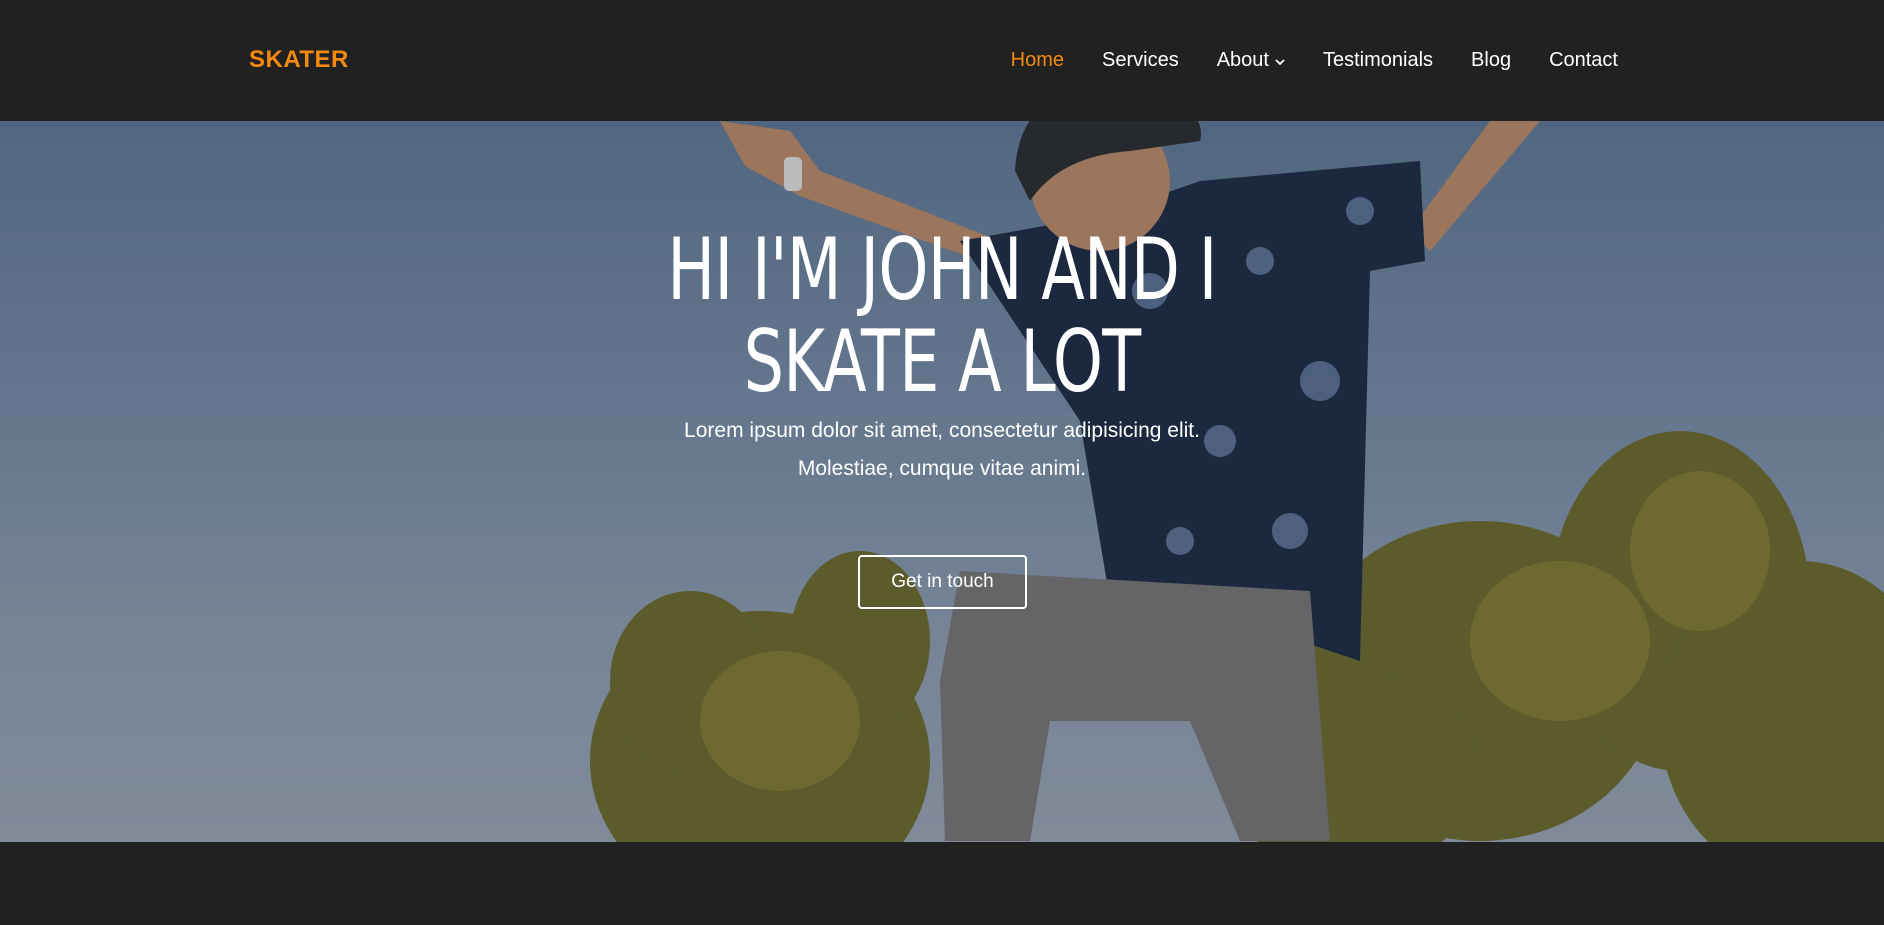 Image resolution: width=1884 pixels, height=925 pixels. I want to click on hero-title-line: SKATE A LOT, so click(942, 362).